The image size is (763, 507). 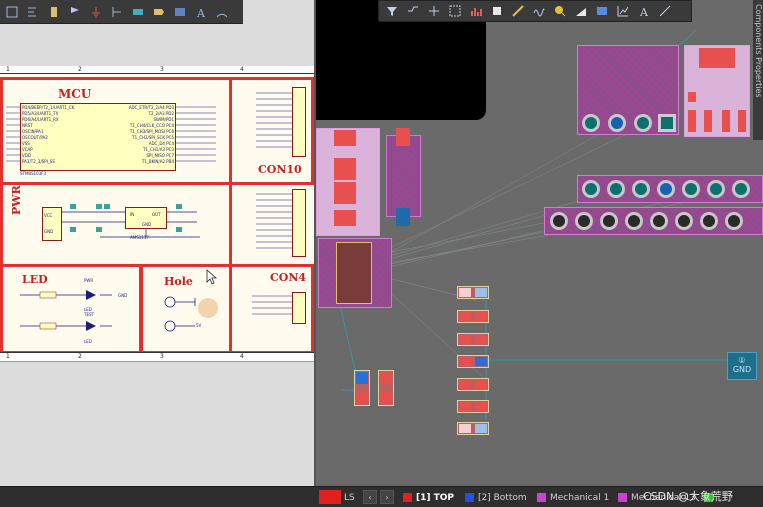 I want to click on pin-icon, so click(x=560, y=11).